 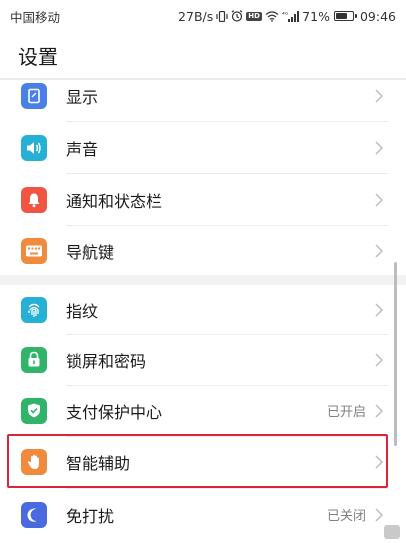 I want to click on settings-item-label: 指纹, so click(x=82, y=311).